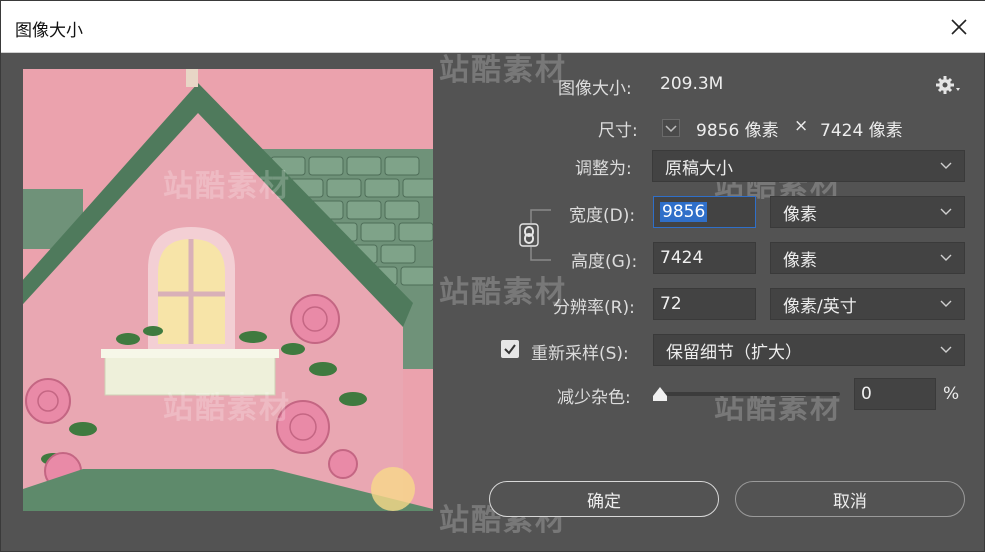 This screenshot has width=985, height=552. I want to click on width-input: 9856, so click(704, 212).